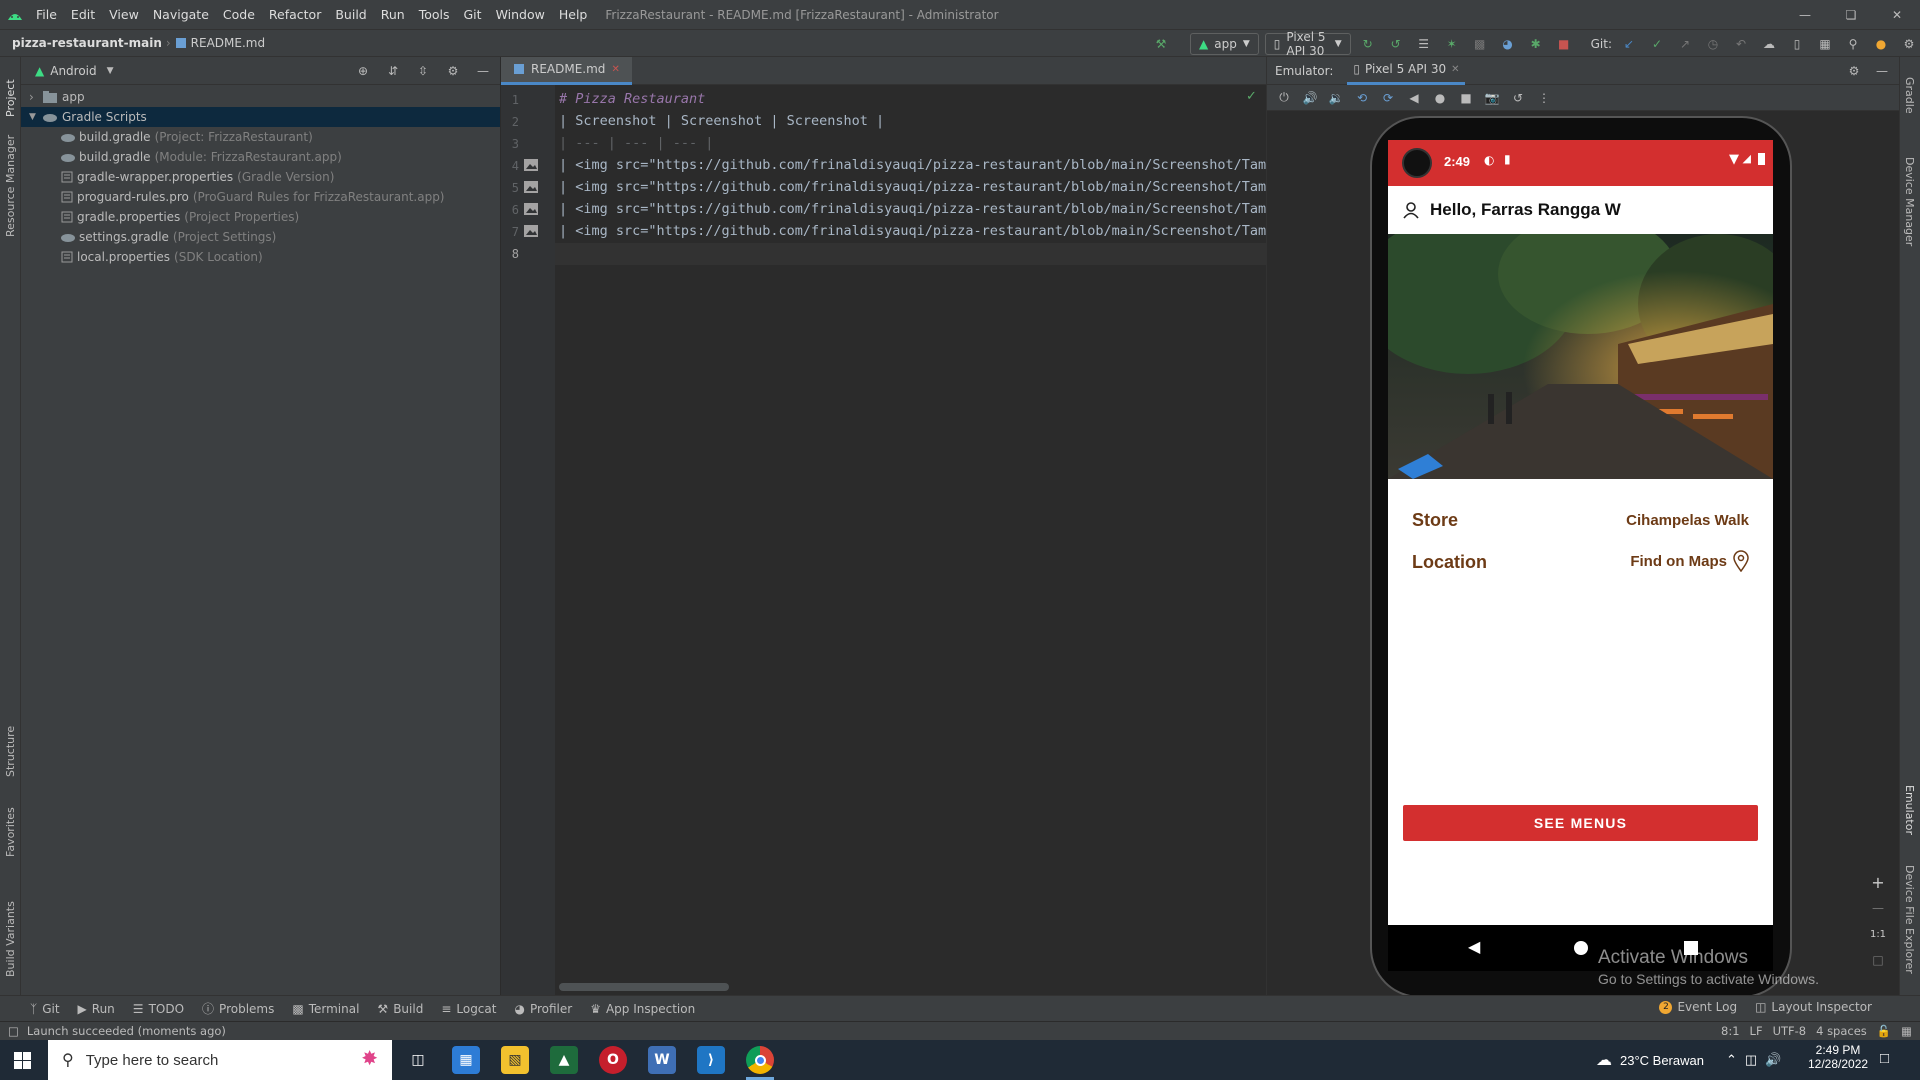 The height and width of the screenshot is (1080, 1920). What do you see at coordinates (220, 1060) in the screenshot?
I see `taskbar-search: ⚲ Type here to search ✸` at bounding box center [220, 1060].